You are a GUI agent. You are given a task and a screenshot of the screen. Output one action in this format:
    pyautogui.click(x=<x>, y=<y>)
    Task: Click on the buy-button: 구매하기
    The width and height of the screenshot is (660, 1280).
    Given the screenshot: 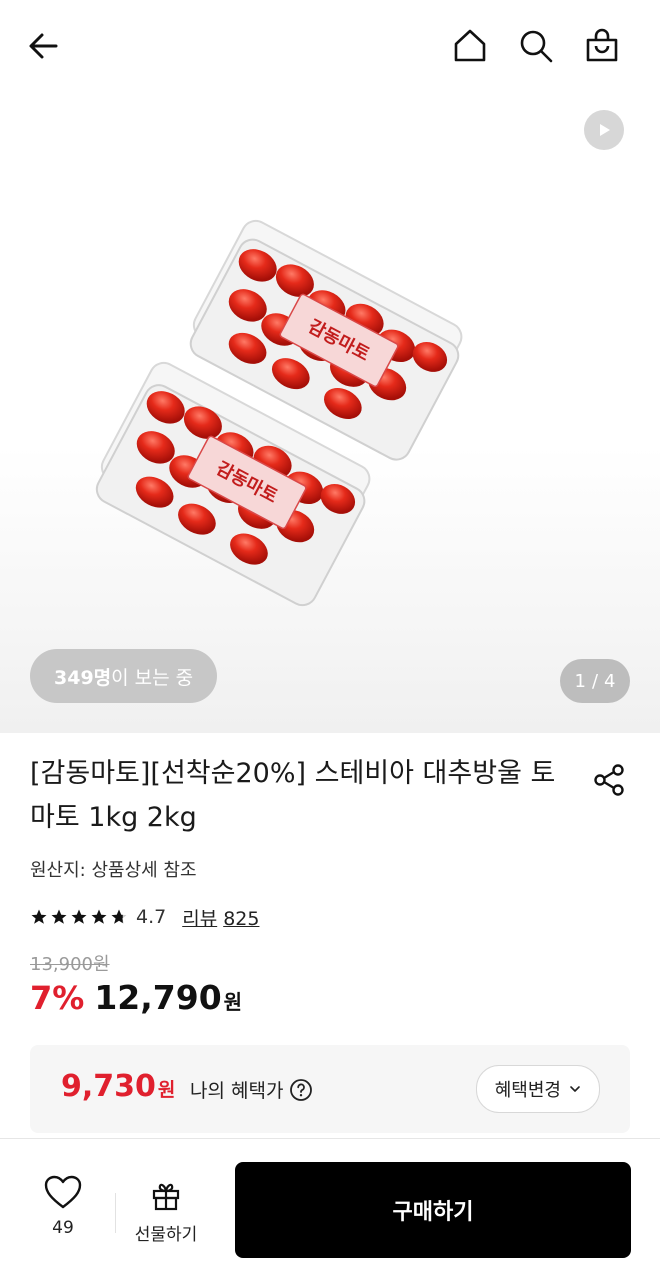 What is the action you would take?
    pyautogui.click(x=433, y=1210)
    